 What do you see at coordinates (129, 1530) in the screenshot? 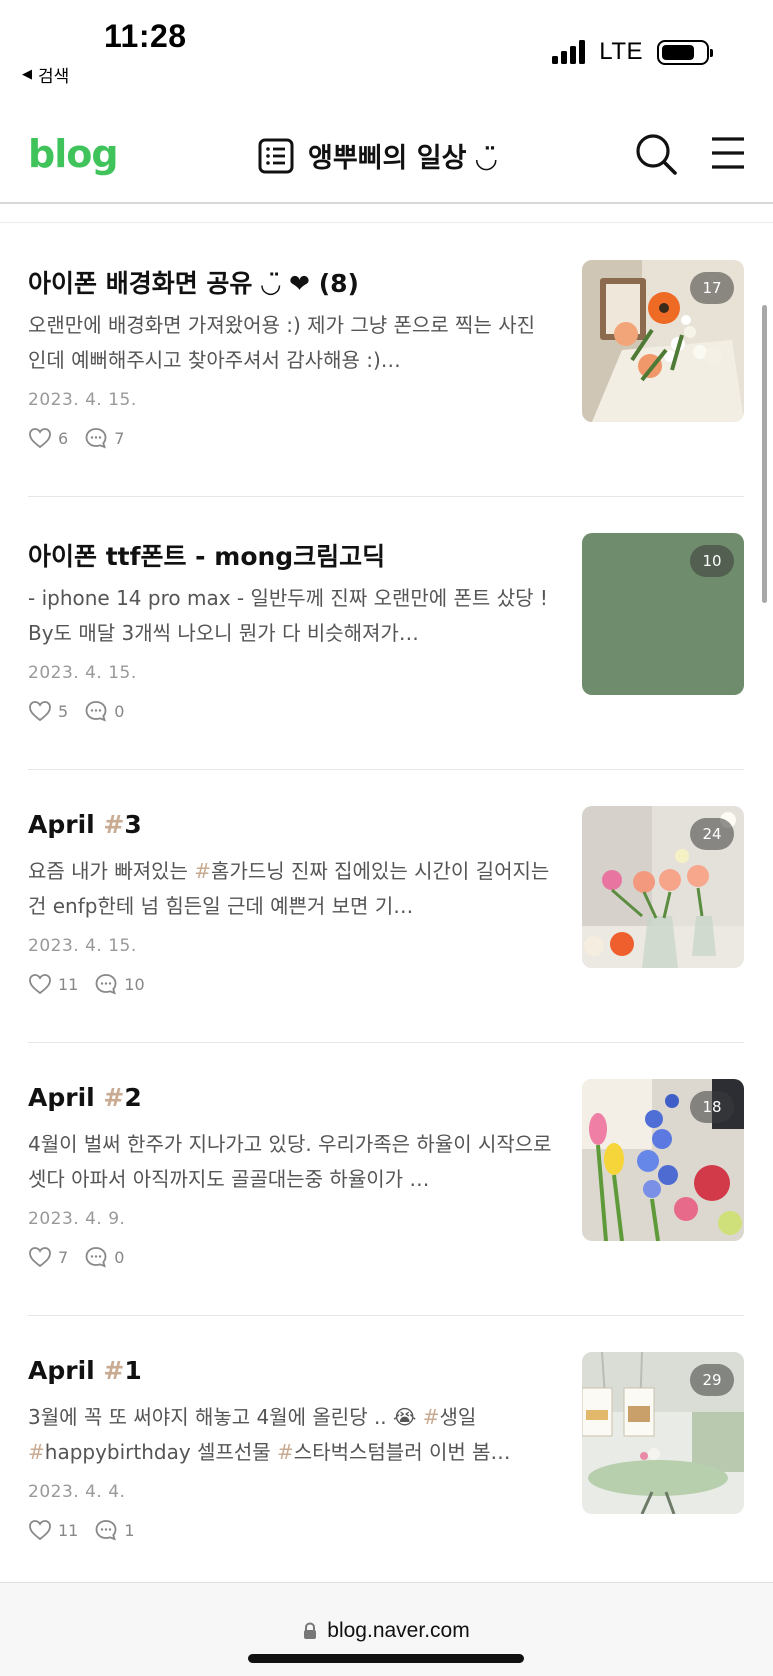
I see `comment-count: 1` at bounding box center [129, 1530].